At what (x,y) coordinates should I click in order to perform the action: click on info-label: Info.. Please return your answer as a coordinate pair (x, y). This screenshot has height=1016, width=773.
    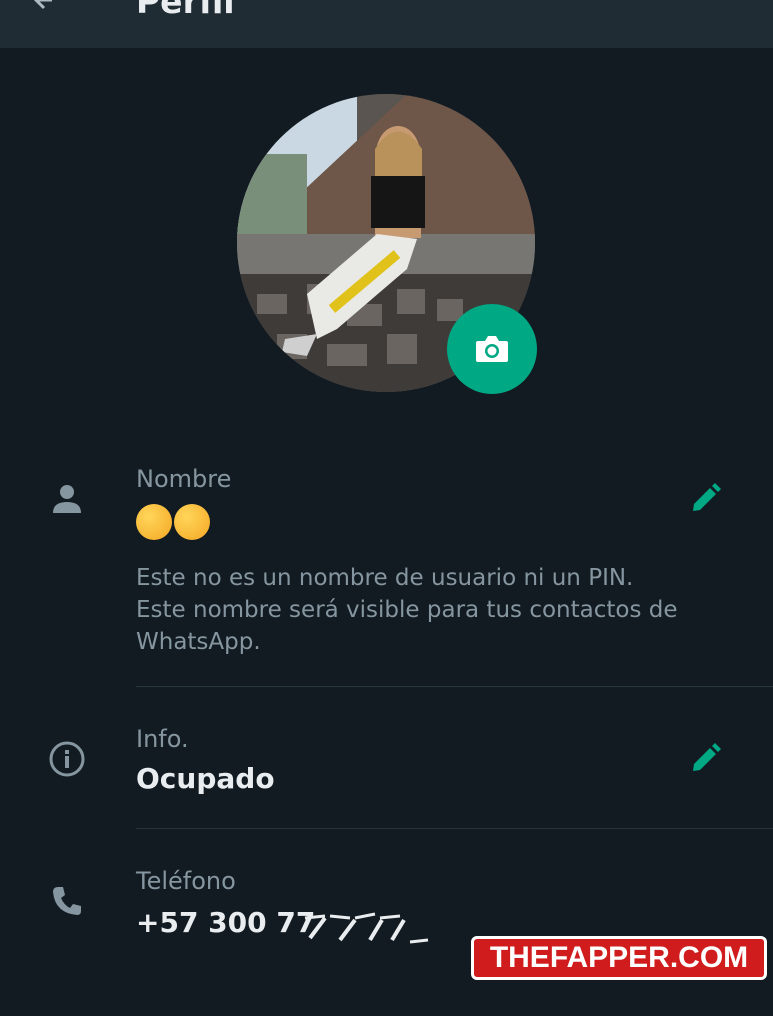
    Looking at the image, I should click on (162, 739).